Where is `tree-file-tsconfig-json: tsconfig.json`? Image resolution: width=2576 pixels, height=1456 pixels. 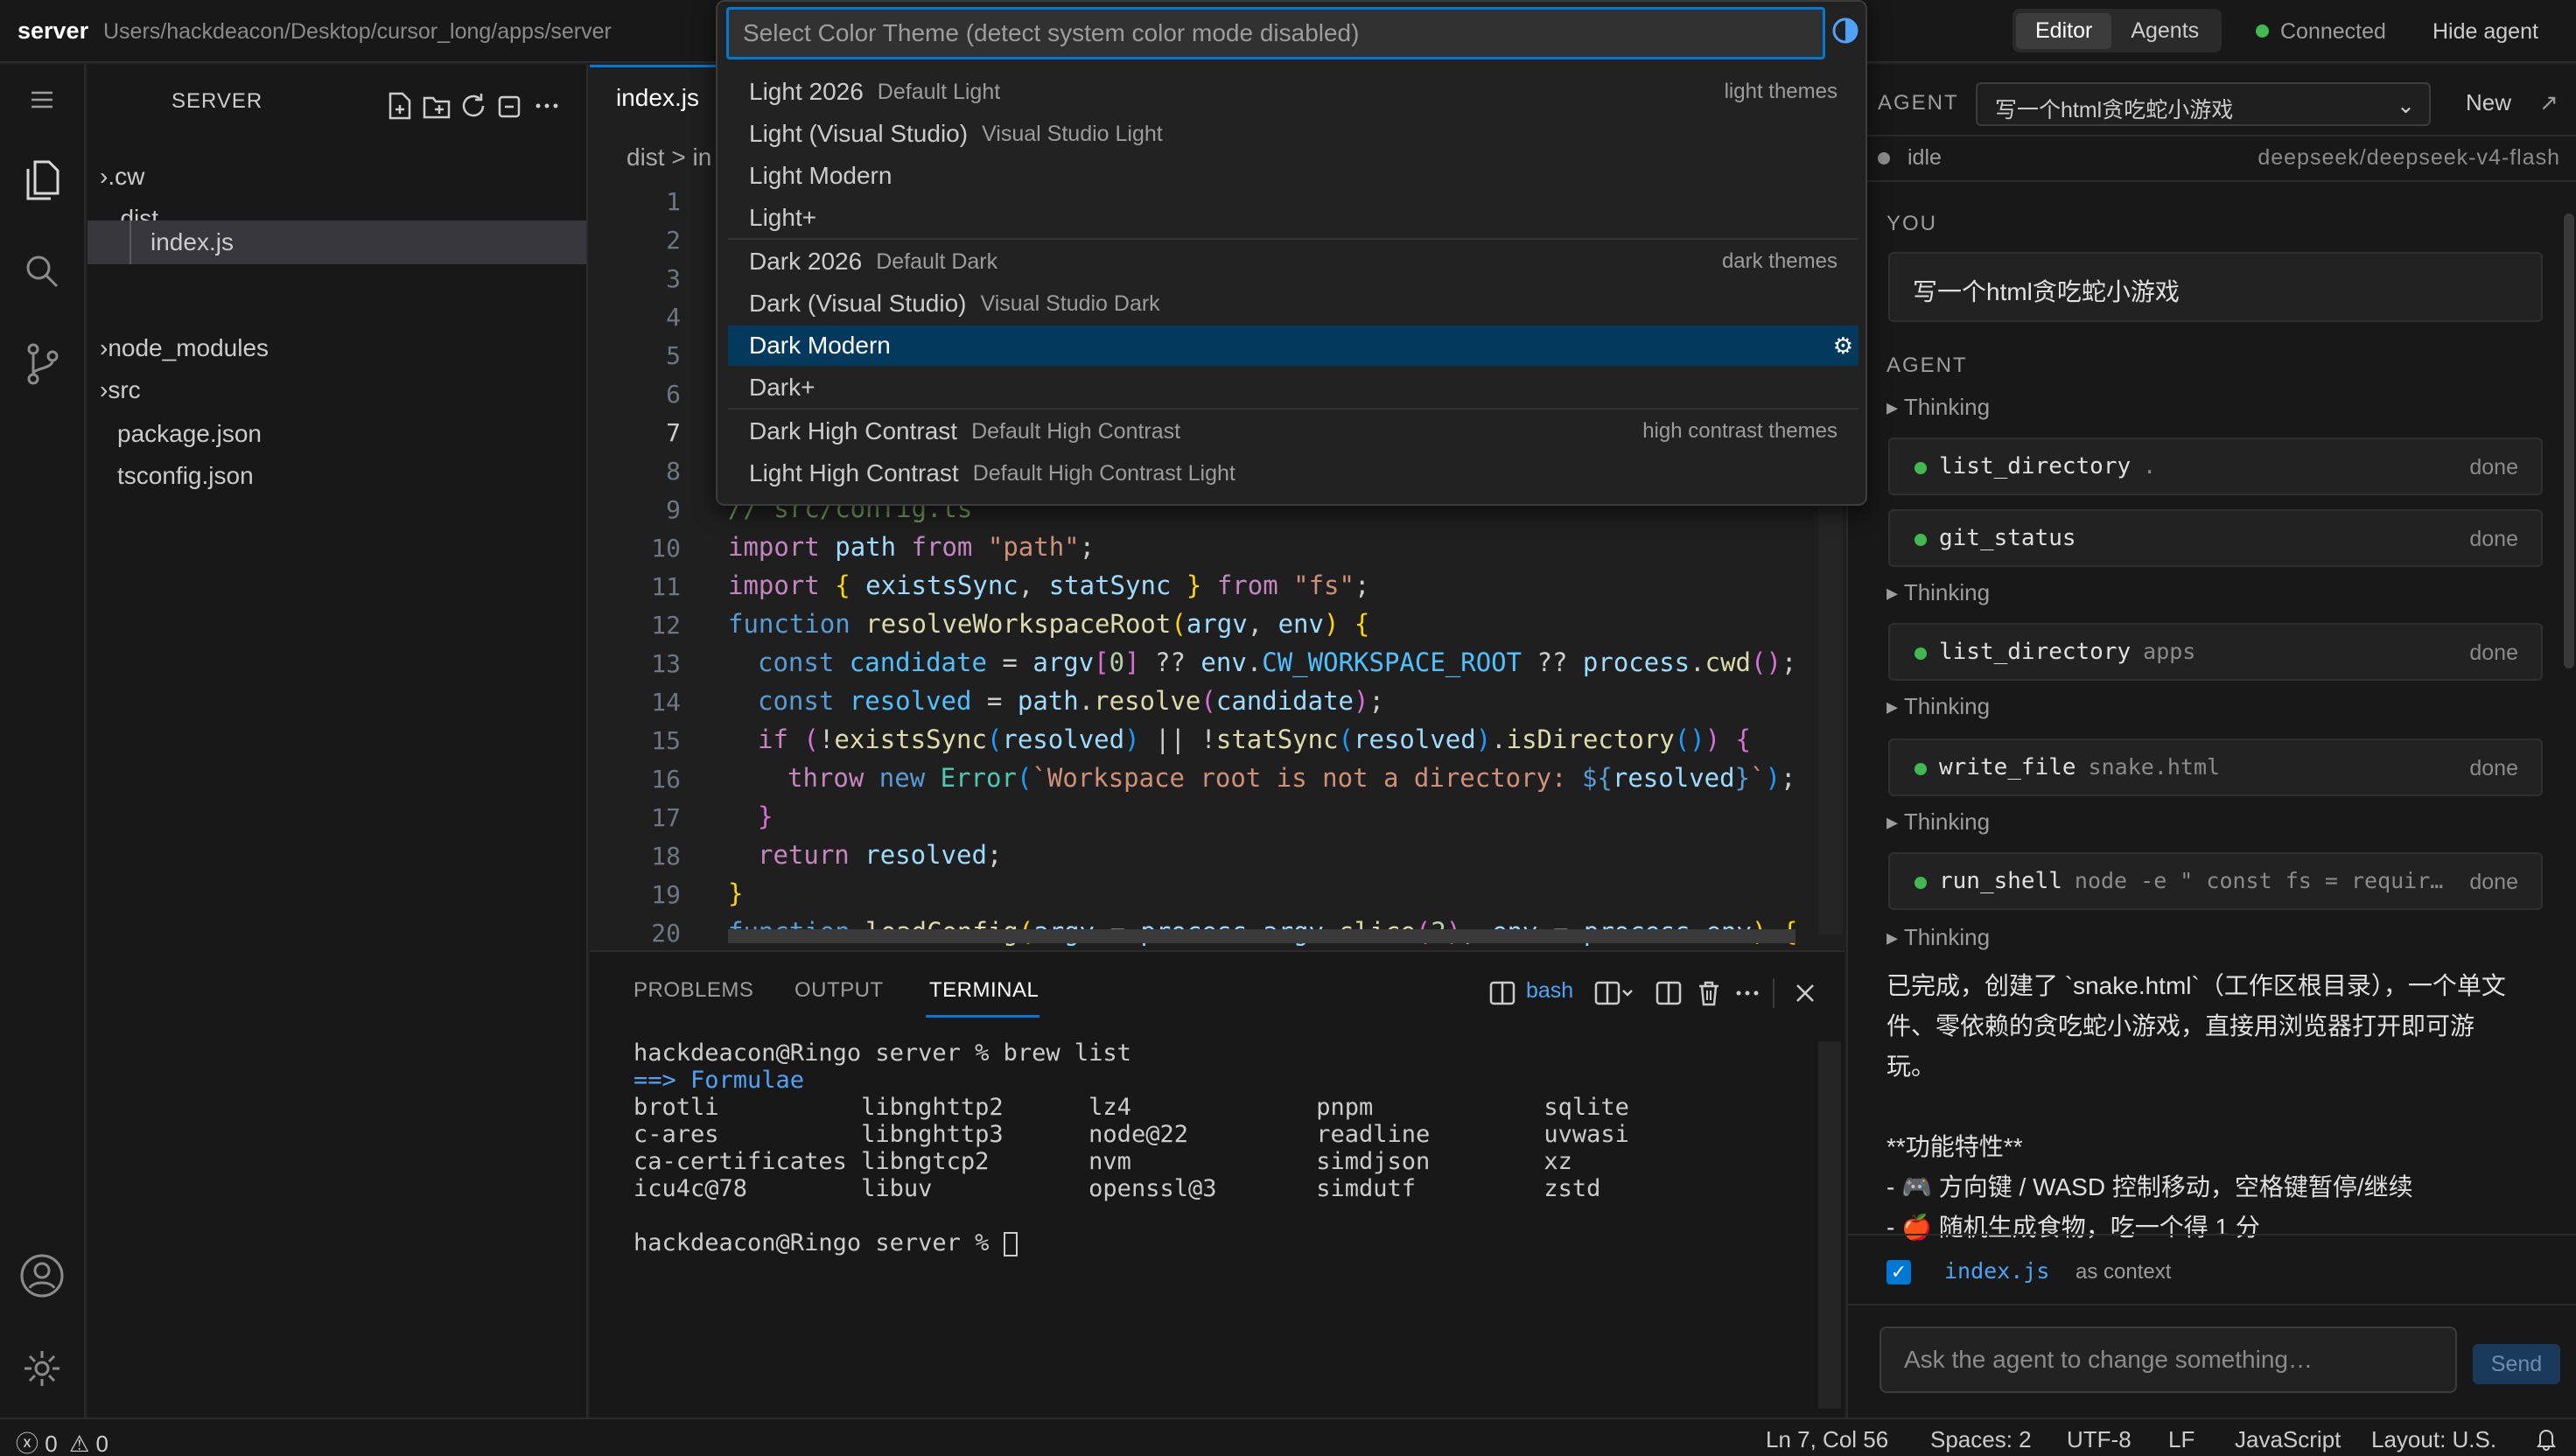
tree-file-tsconfig-json: tsconfig.json is located at coordinates (351, 476).